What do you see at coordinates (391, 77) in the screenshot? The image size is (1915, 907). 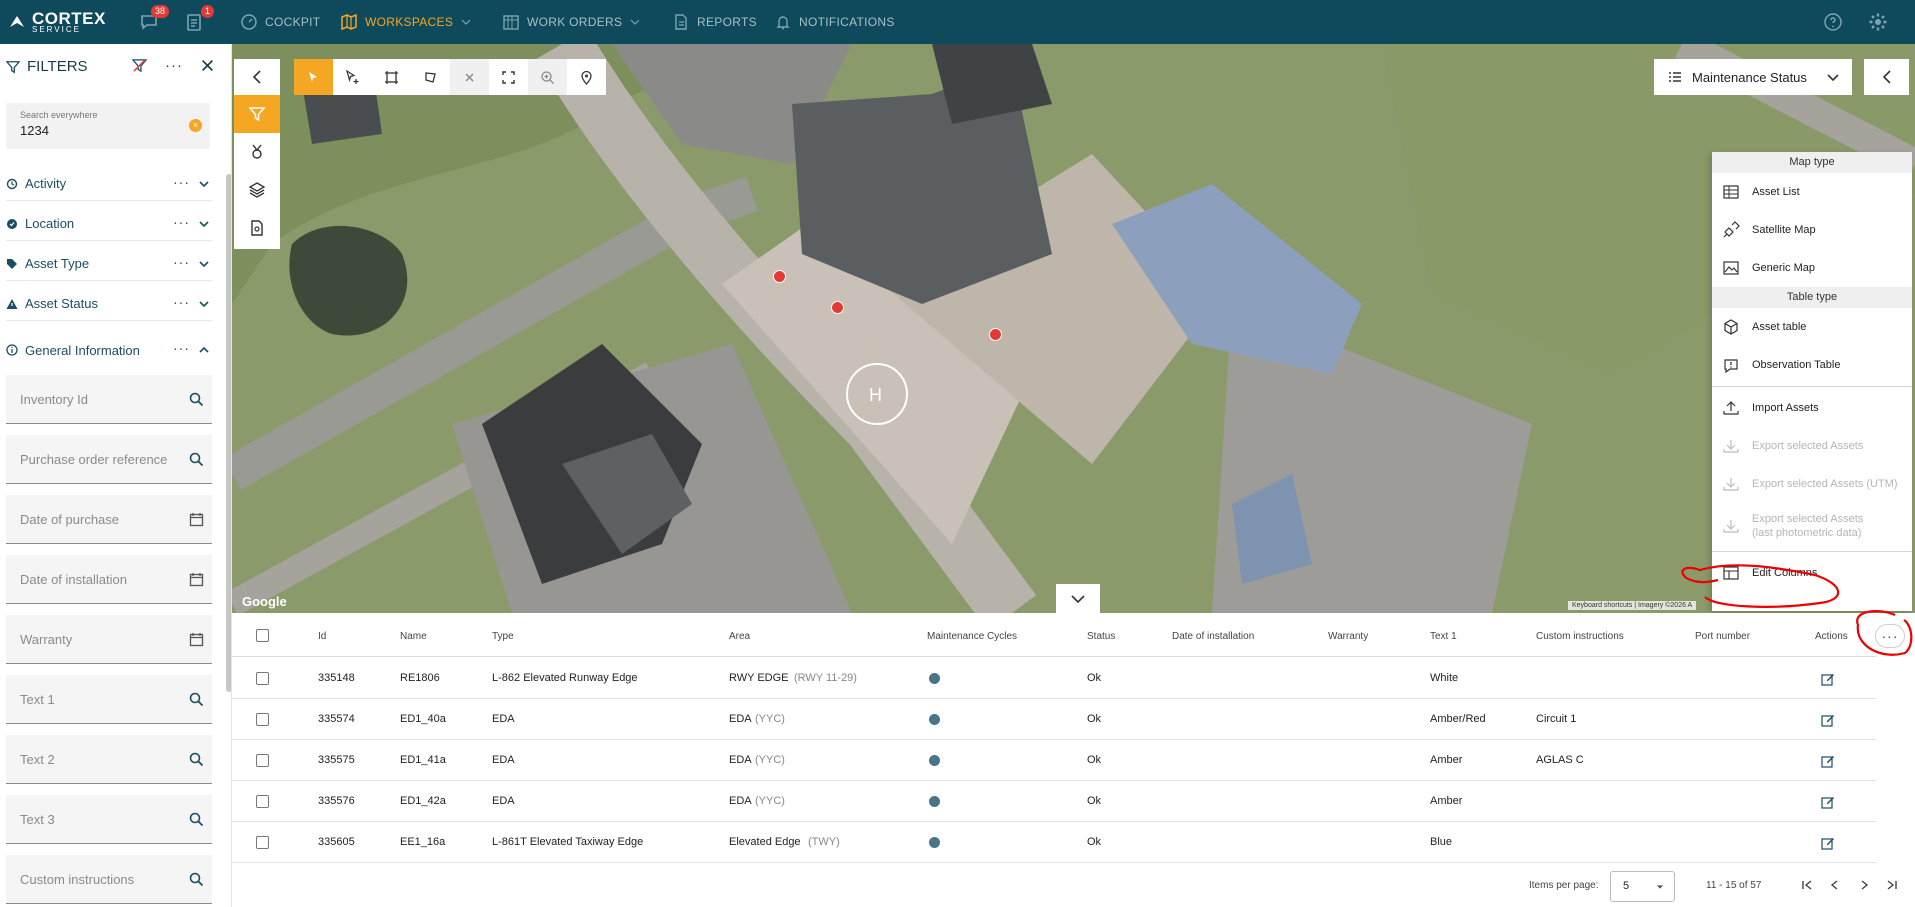 I see `rectangle-select-tool` at bounding box center [391, 77].